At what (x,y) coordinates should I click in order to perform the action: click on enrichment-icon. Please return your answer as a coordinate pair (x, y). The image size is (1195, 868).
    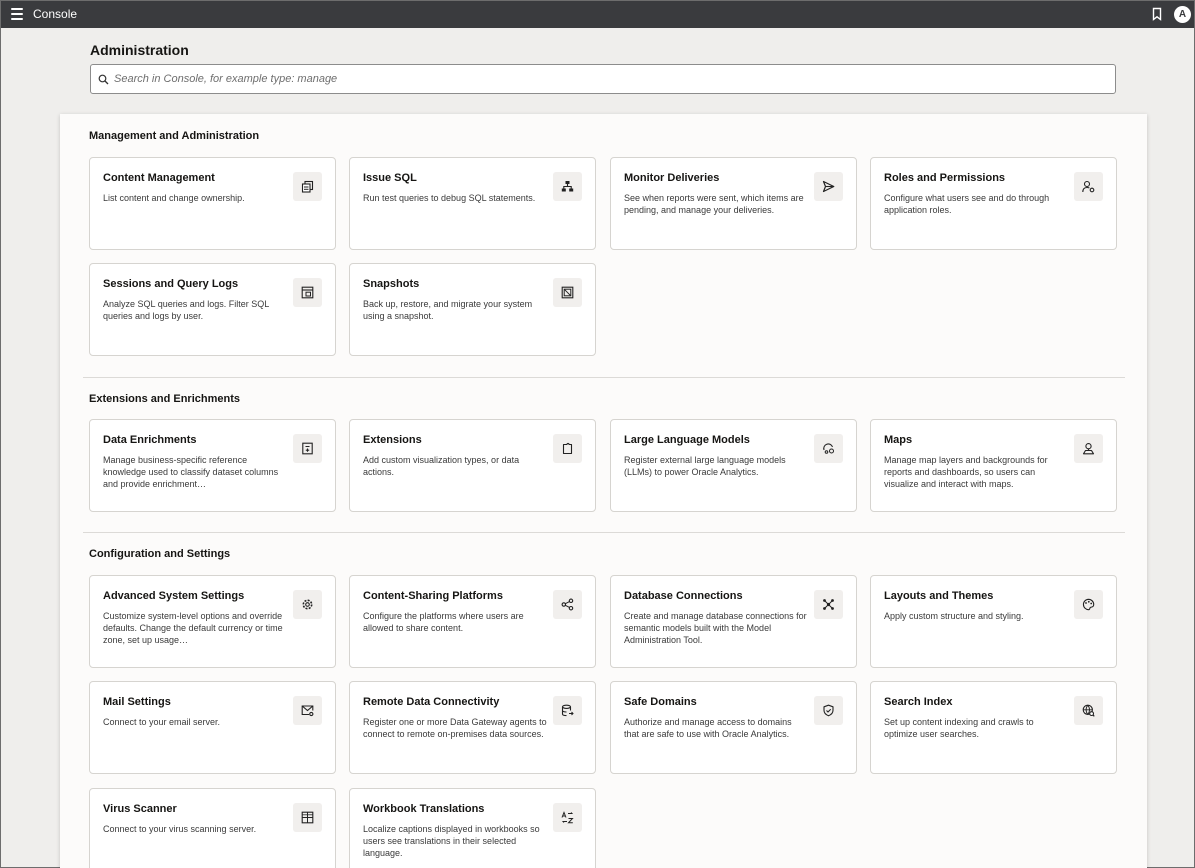
    Looking at the image, I should click on (307, 448).